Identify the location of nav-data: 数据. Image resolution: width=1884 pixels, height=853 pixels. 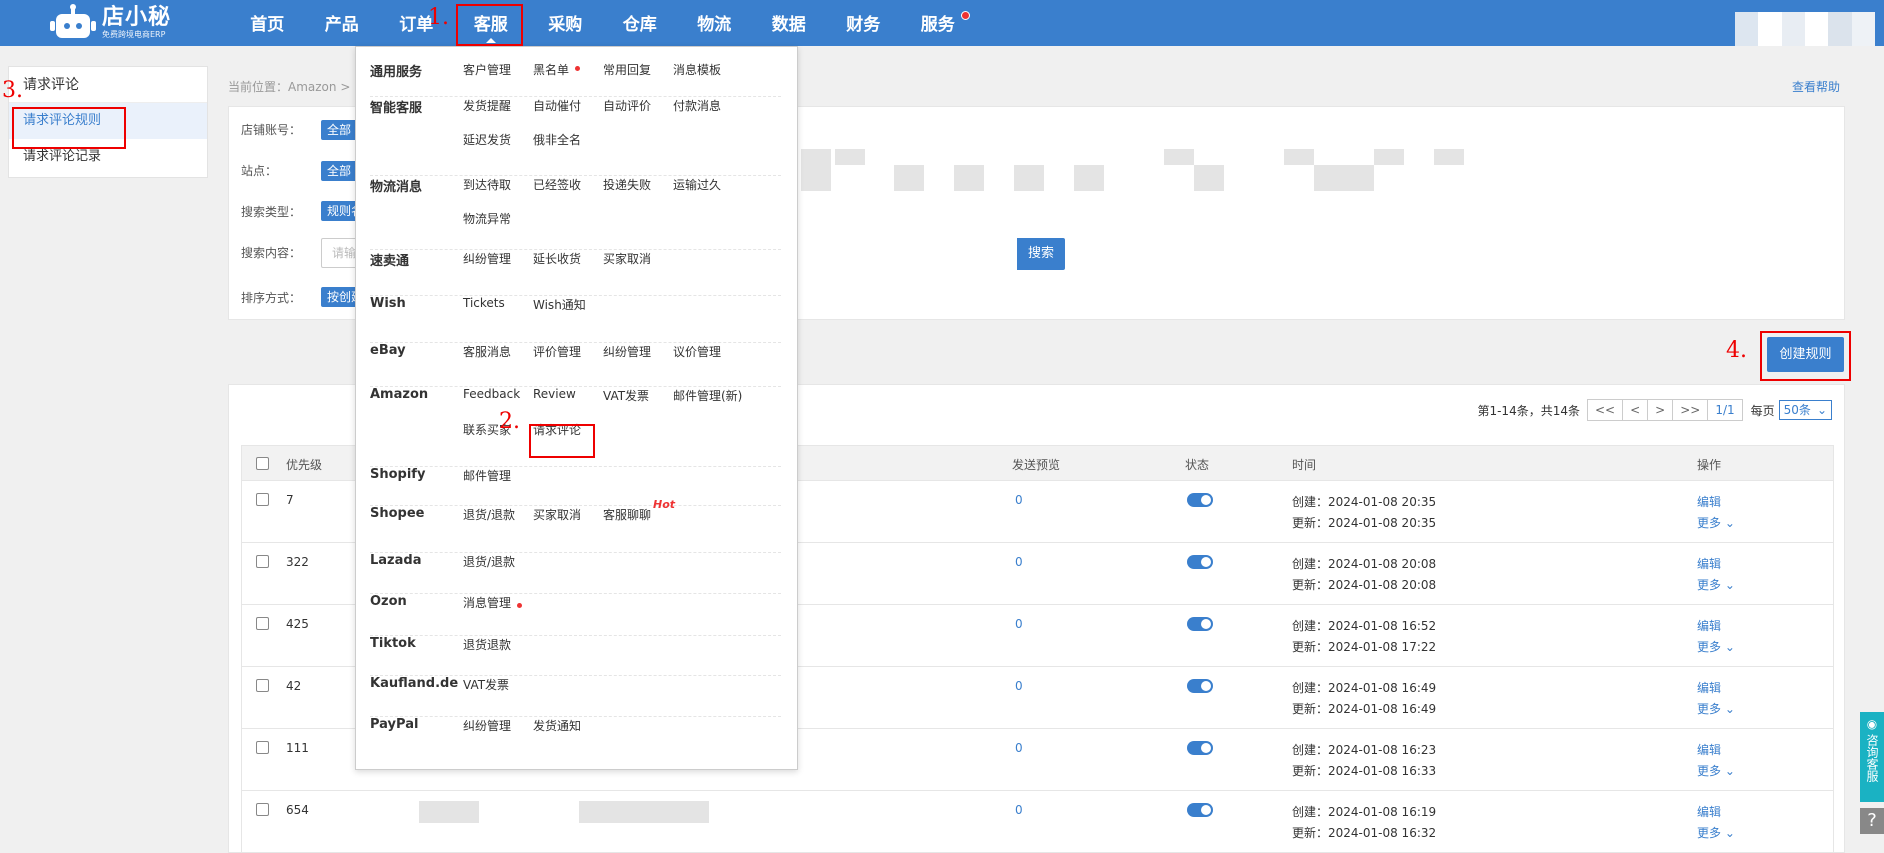
(789, 23).